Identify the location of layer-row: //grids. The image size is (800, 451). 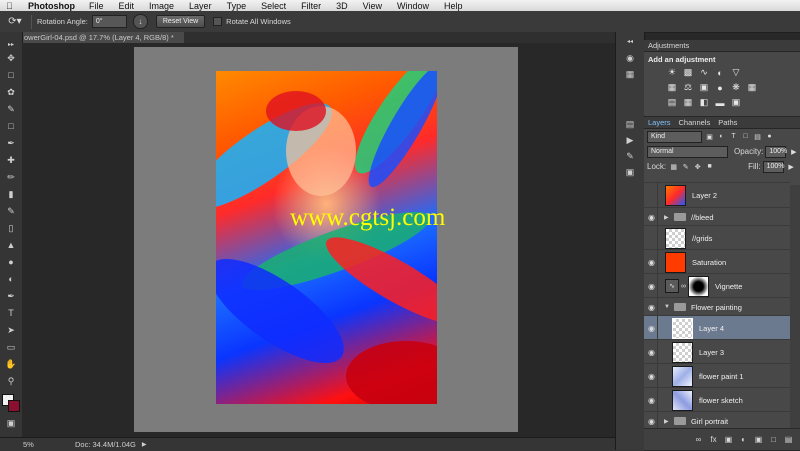
(717, 237).